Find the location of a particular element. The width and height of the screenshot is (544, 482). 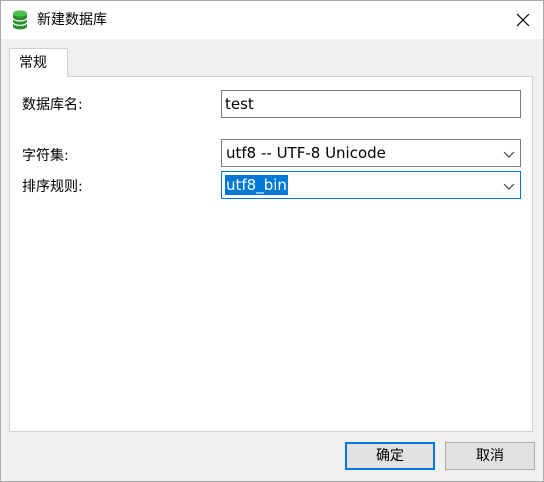

charset-value: utf8 -- UTF-8 Unicode is located at coordinates (306, 153).